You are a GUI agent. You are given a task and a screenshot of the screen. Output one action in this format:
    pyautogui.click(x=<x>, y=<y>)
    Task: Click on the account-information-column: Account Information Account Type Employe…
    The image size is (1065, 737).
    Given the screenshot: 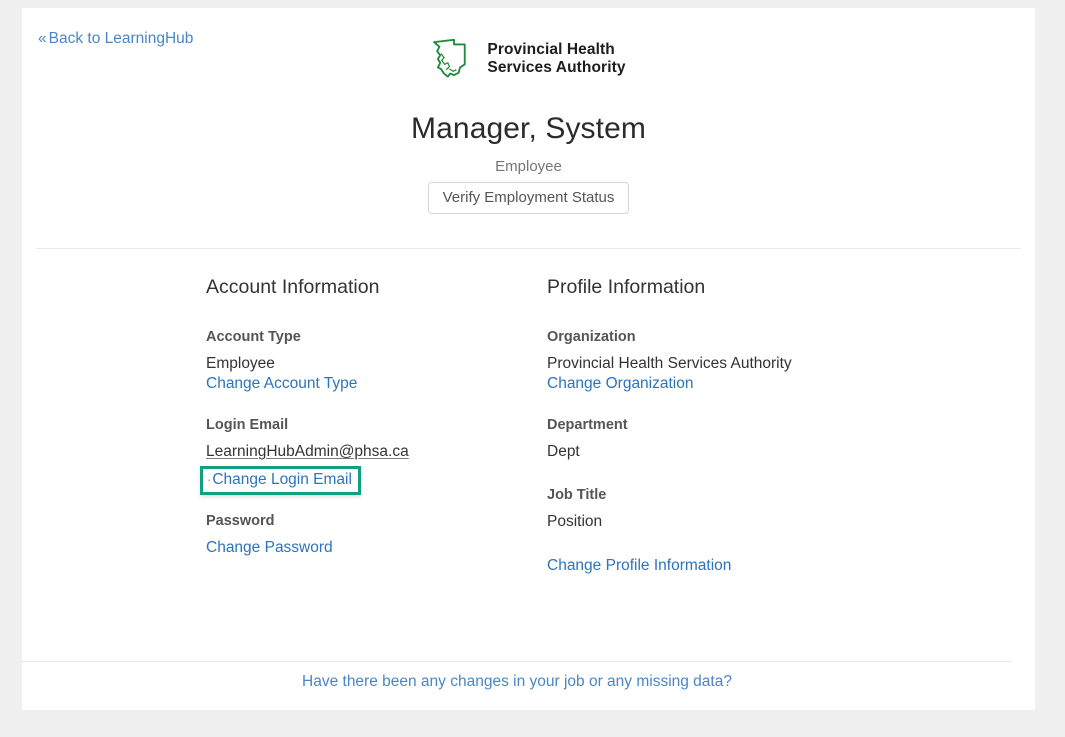 What is the action you would take?
    pyautogui.click(x=353, y=416)
    